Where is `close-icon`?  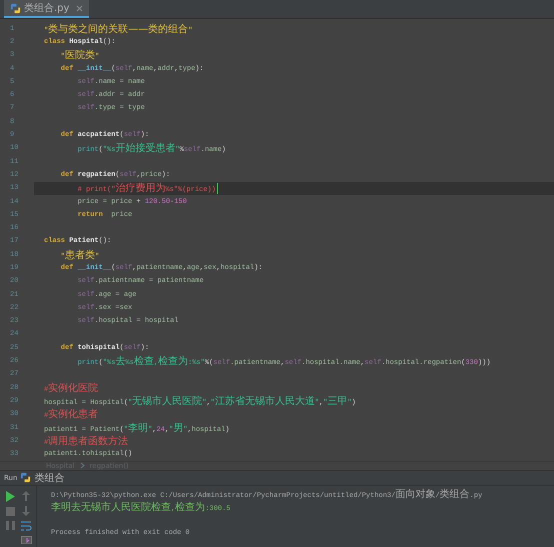 close-icon is located at coordinates (80, 8).